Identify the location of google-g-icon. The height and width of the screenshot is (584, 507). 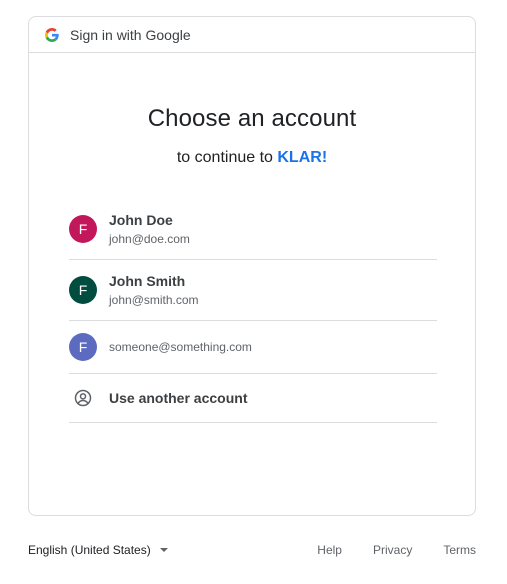
(52, 34).